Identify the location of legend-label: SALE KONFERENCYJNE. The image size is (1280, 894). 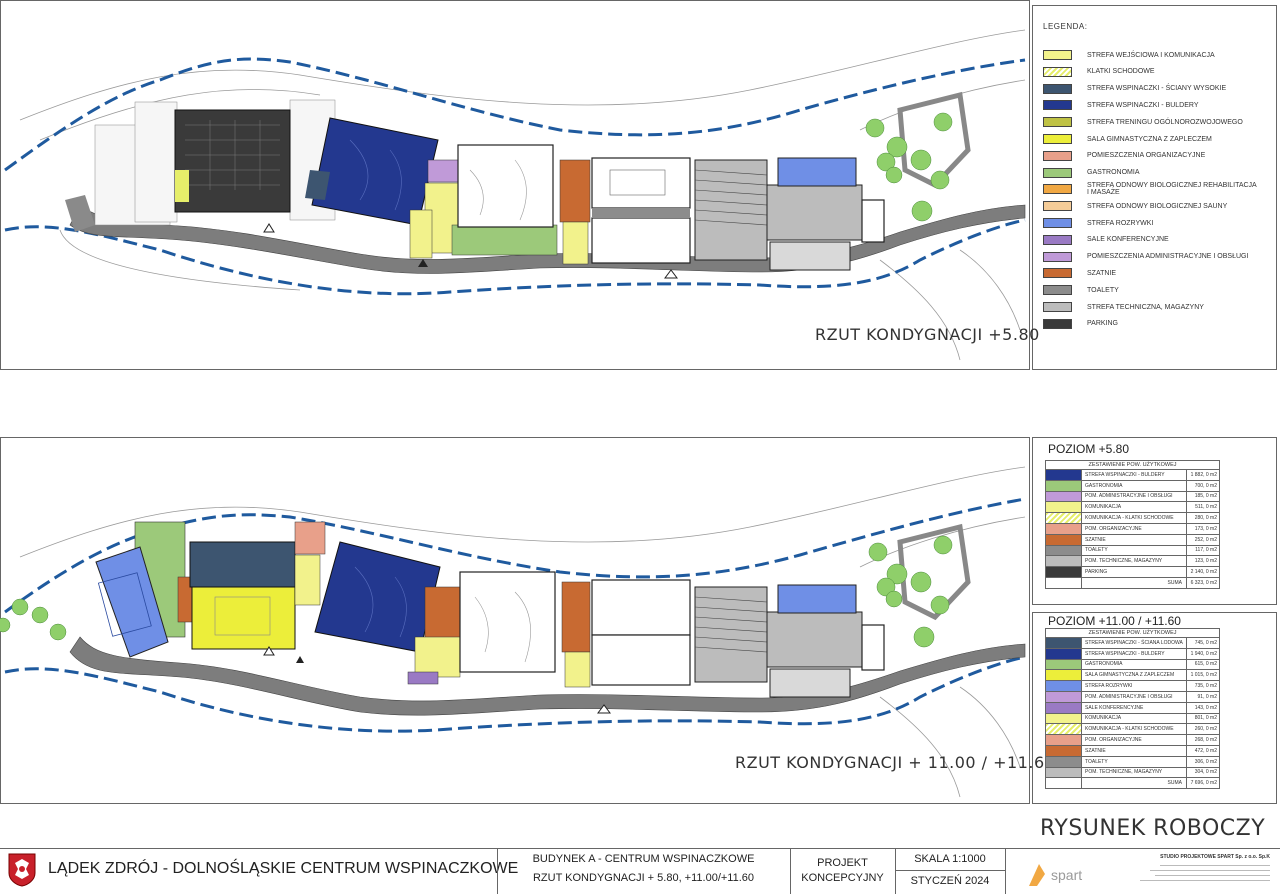
(1128, 240).